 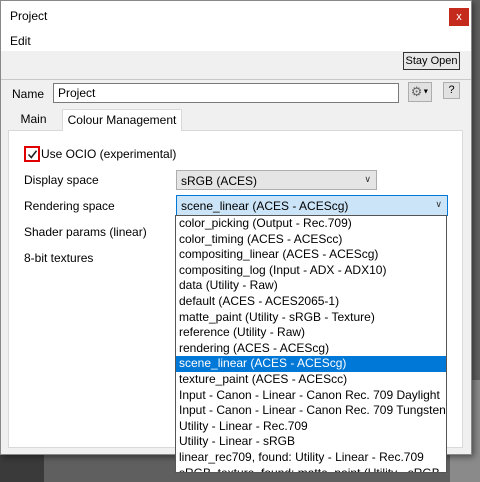 What do you see at coordinates (219, 181) in the screenshot?
I see `display-space-value: sRGB (ACES)` at bounding box center [219, 181].